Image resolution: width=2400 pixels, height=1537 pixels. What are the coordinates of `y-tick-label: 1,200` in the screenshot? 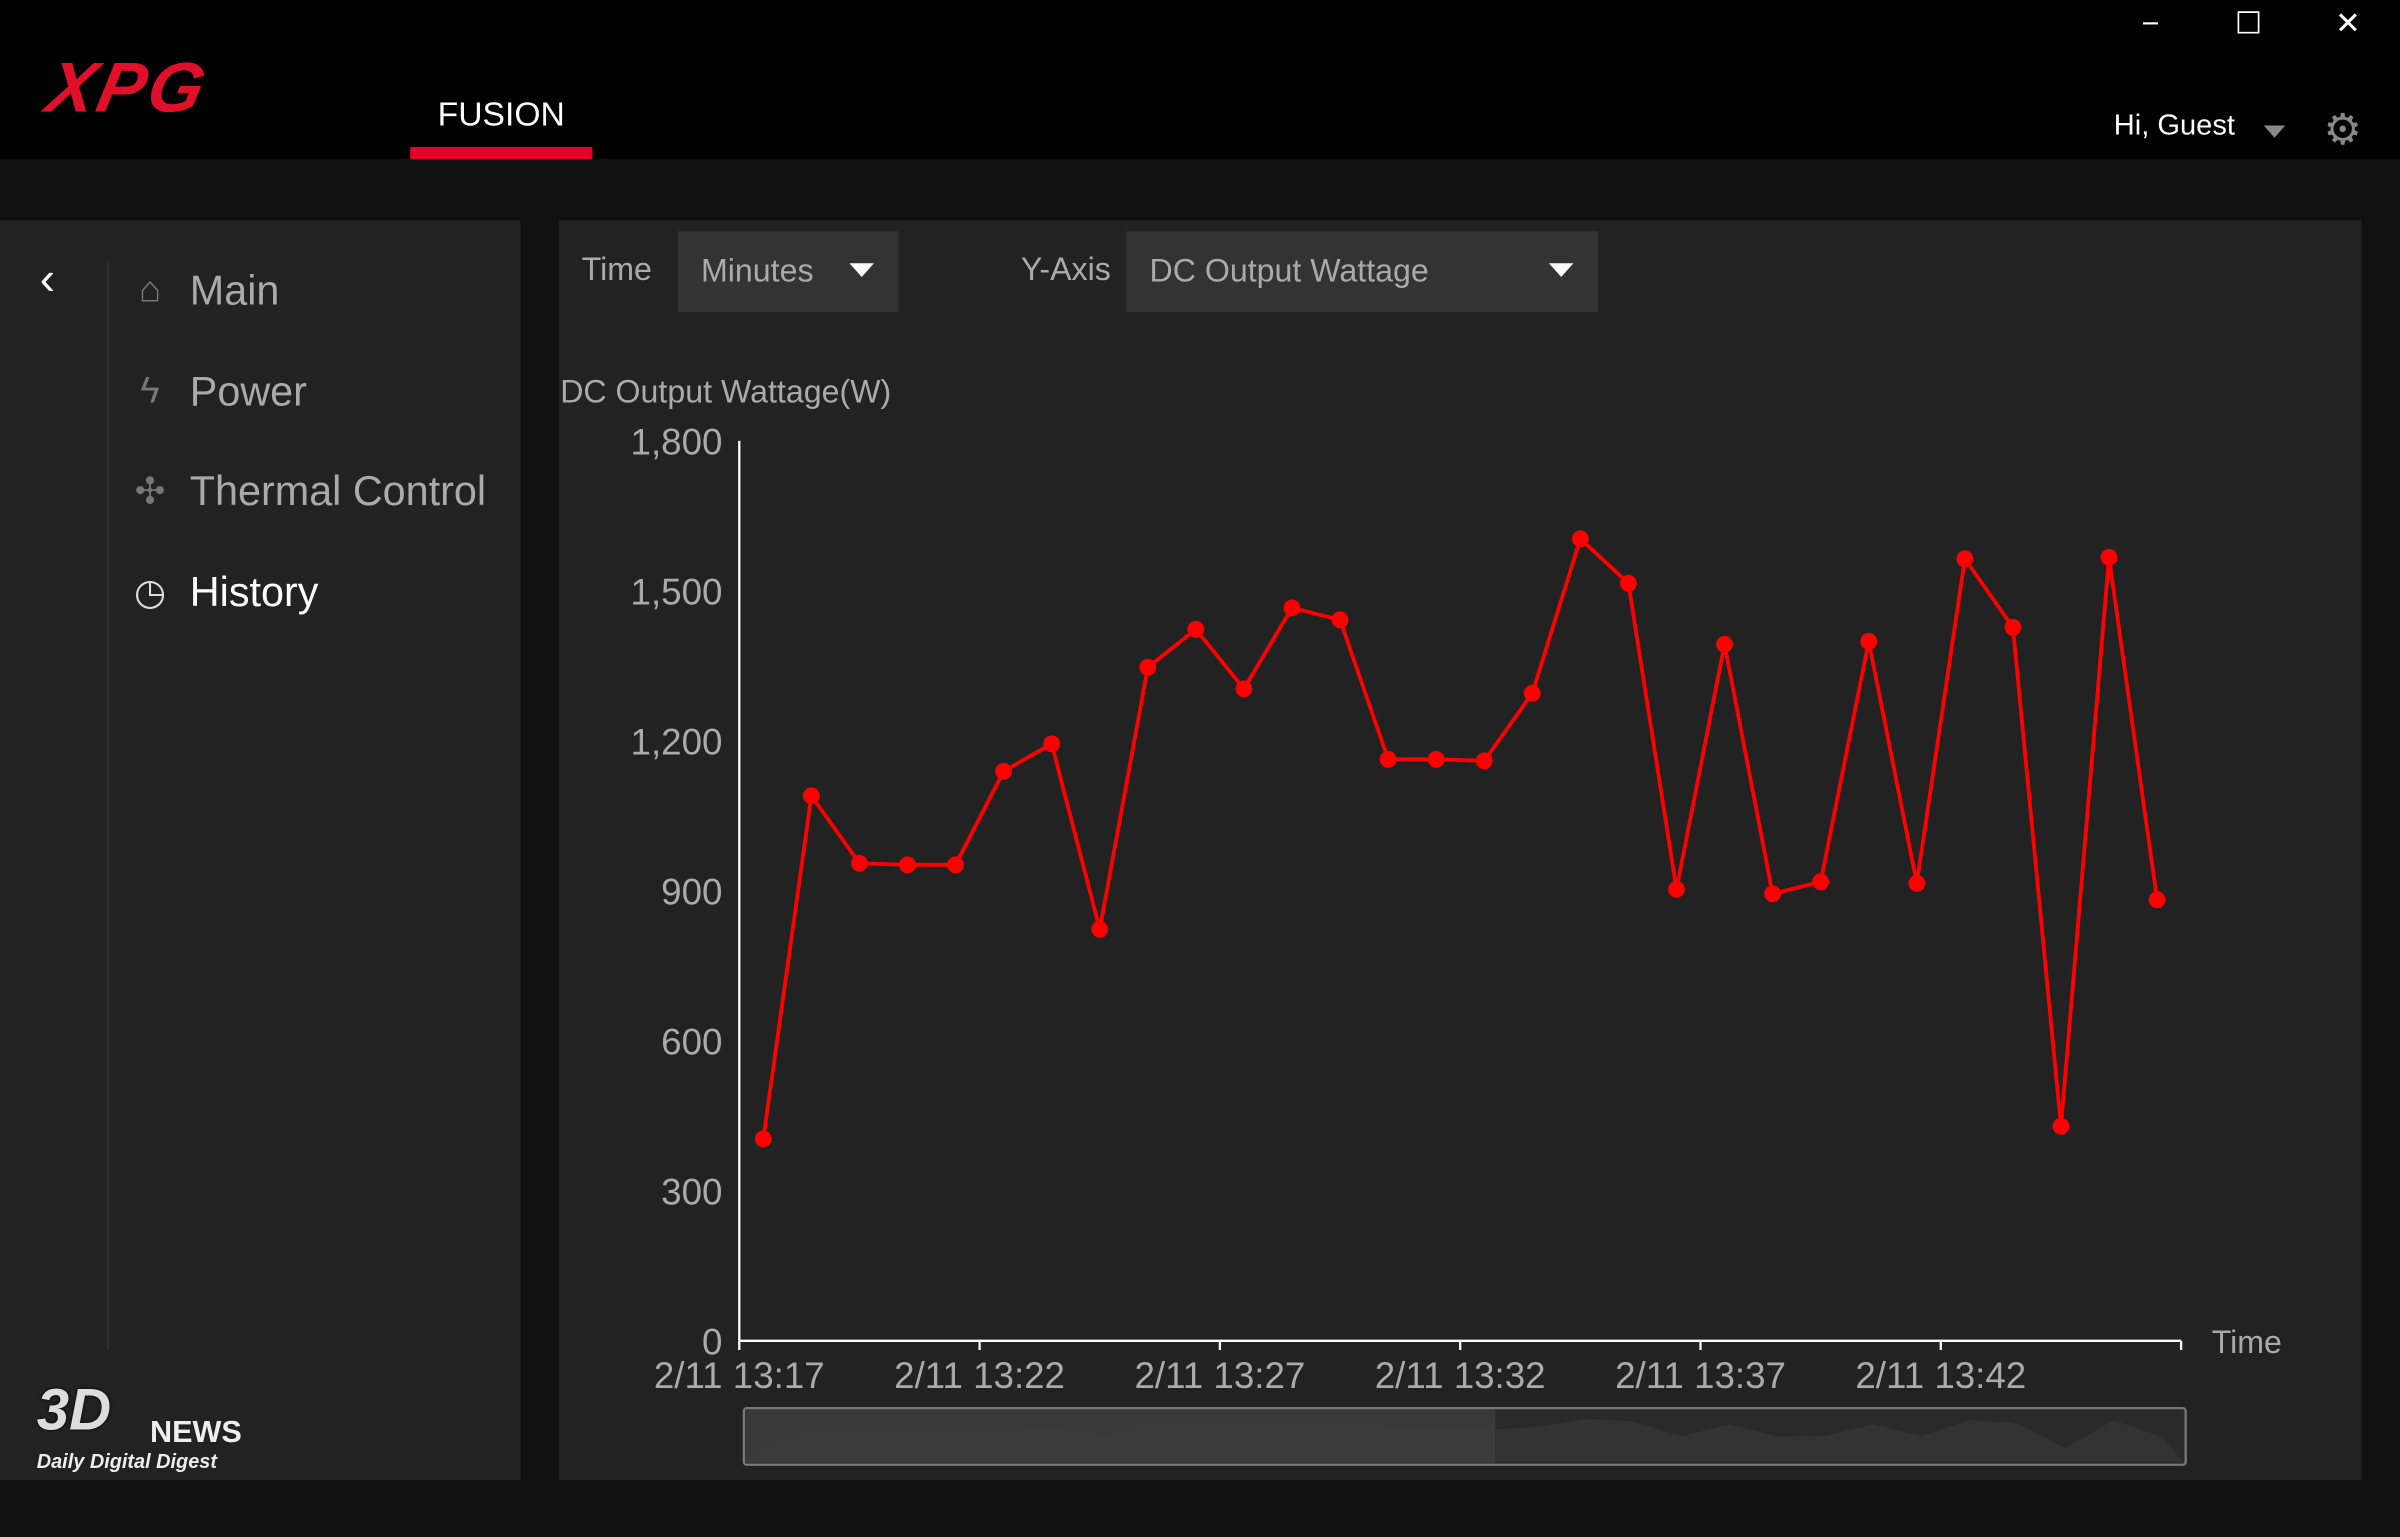 It's located at (677, 742).